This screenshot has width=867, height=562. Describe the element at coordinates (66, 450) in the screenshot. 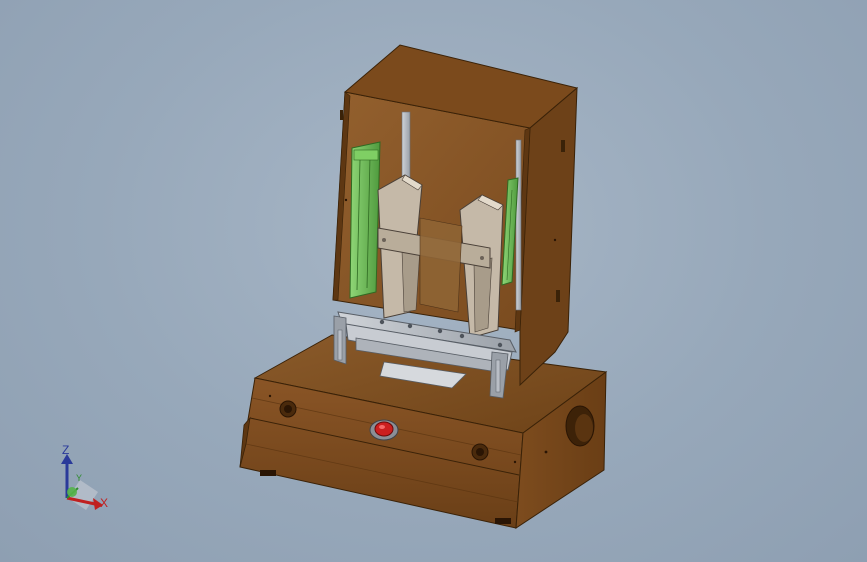

I see `z-axis-label: Z` at that location.